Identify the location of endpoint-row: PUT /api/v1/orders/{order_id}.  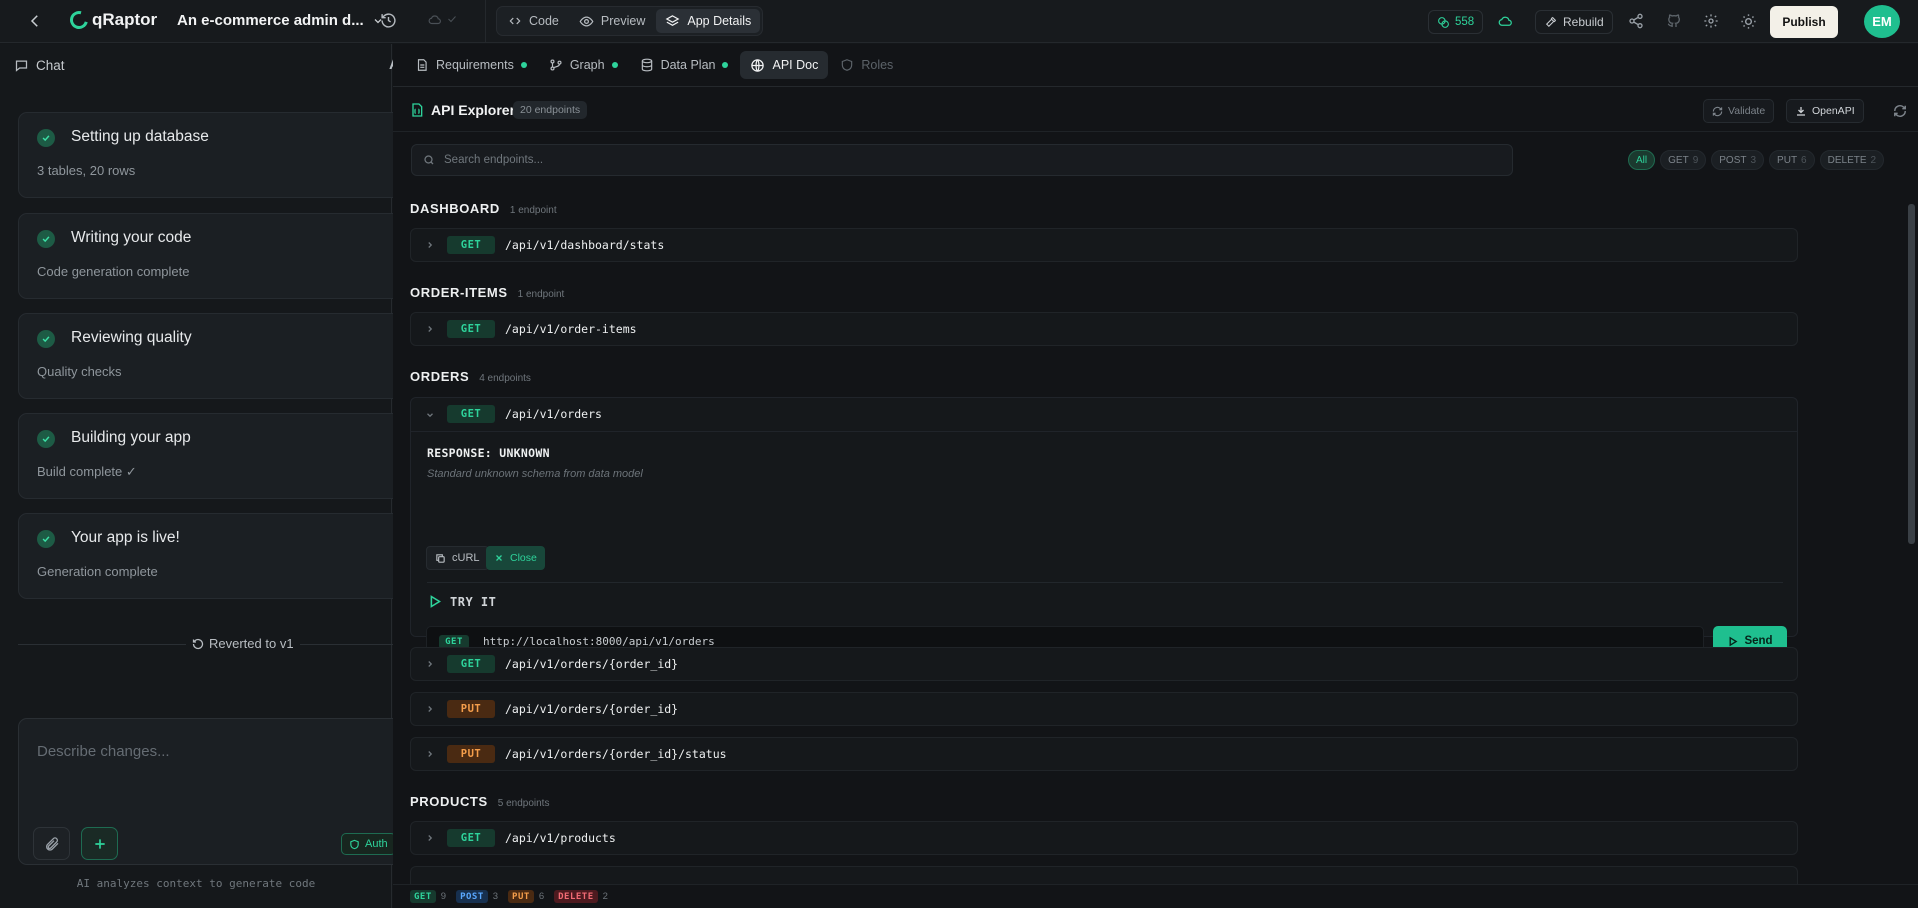
(1104, 709).